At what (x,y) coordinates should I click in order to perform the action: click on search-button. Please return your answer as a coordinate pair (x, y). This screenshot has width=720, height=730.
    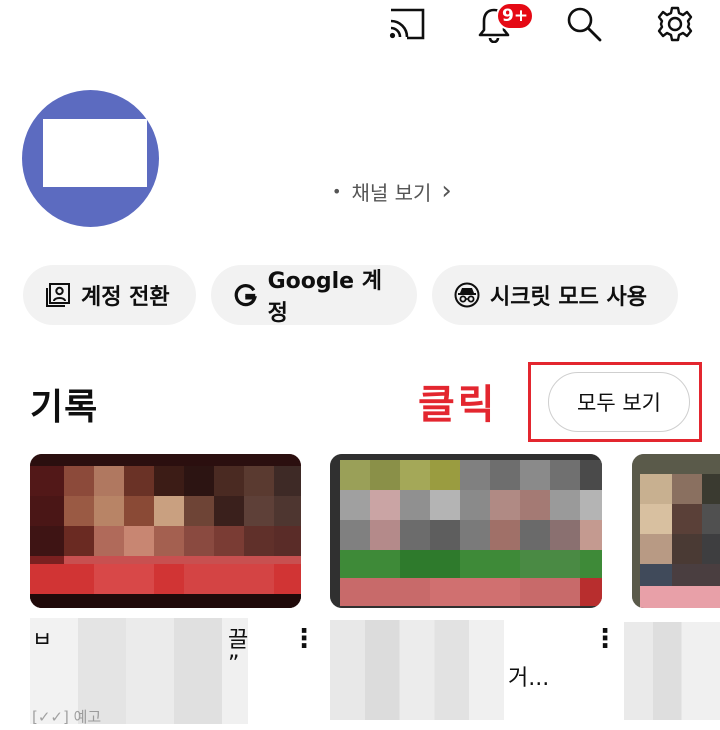
    Looking at the image, I should click on (584, 24).